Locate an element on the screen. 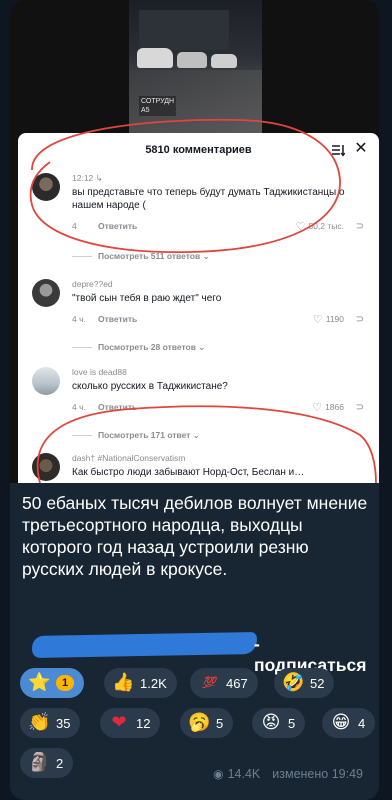 This screenshot has height=800, width=392. thumbs-up-icon: 👍 is located at coordinates (123, 682).